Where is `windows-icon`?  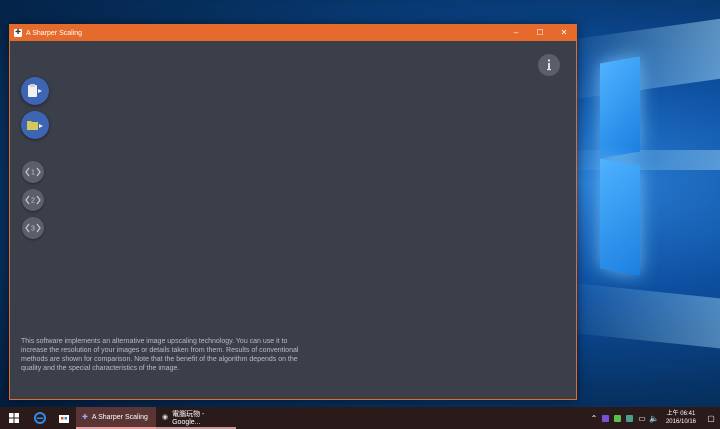
windows-icon is located at coordinates (14, 418).